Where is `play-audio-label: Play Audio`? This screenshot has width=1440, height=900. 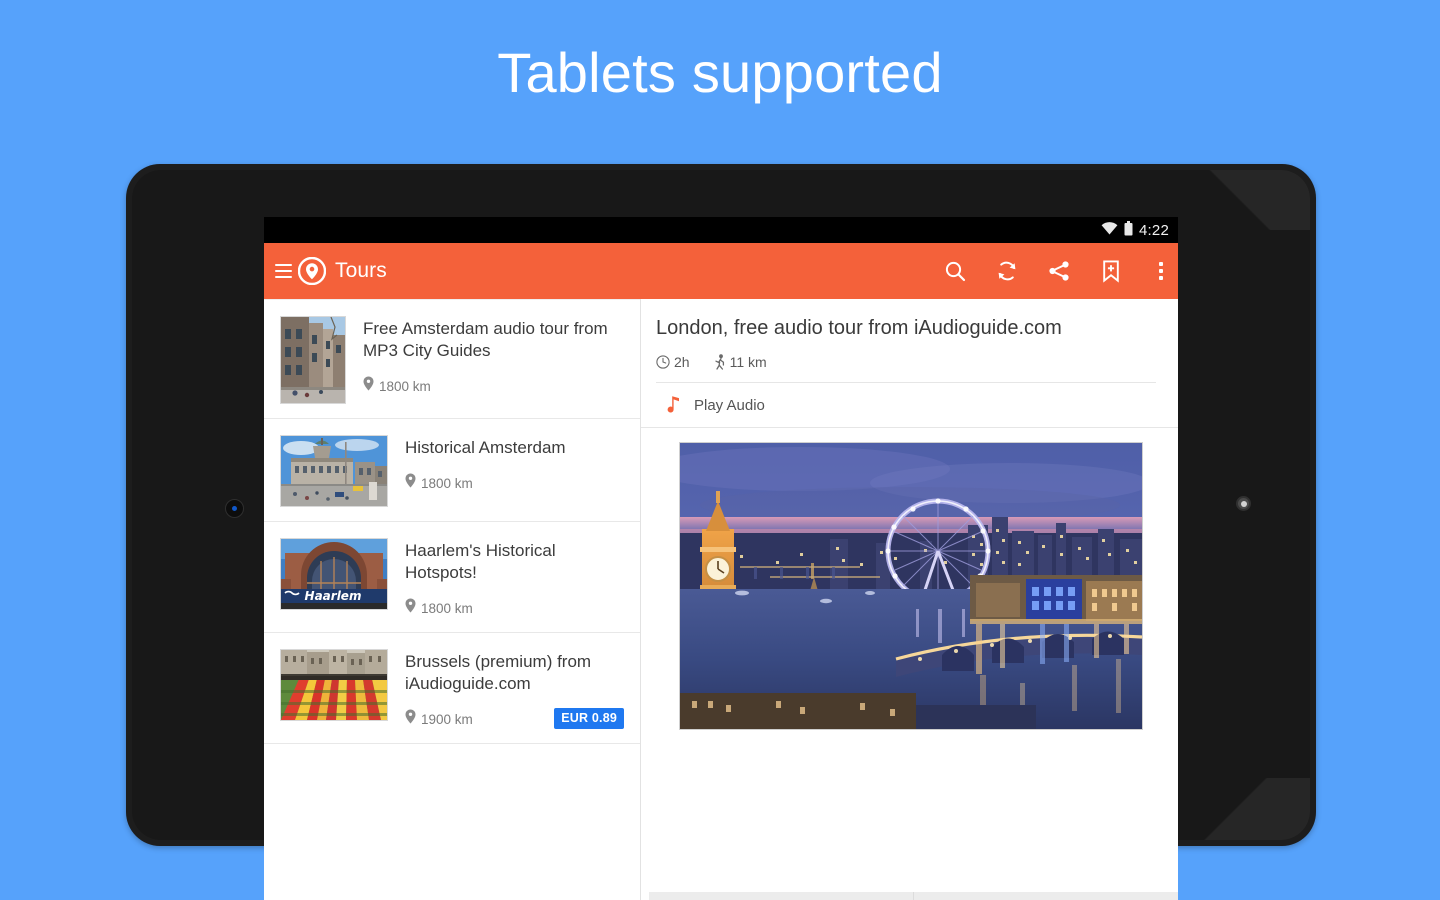 play-audio-label: Play Audio is located at coordinates (729, 405).